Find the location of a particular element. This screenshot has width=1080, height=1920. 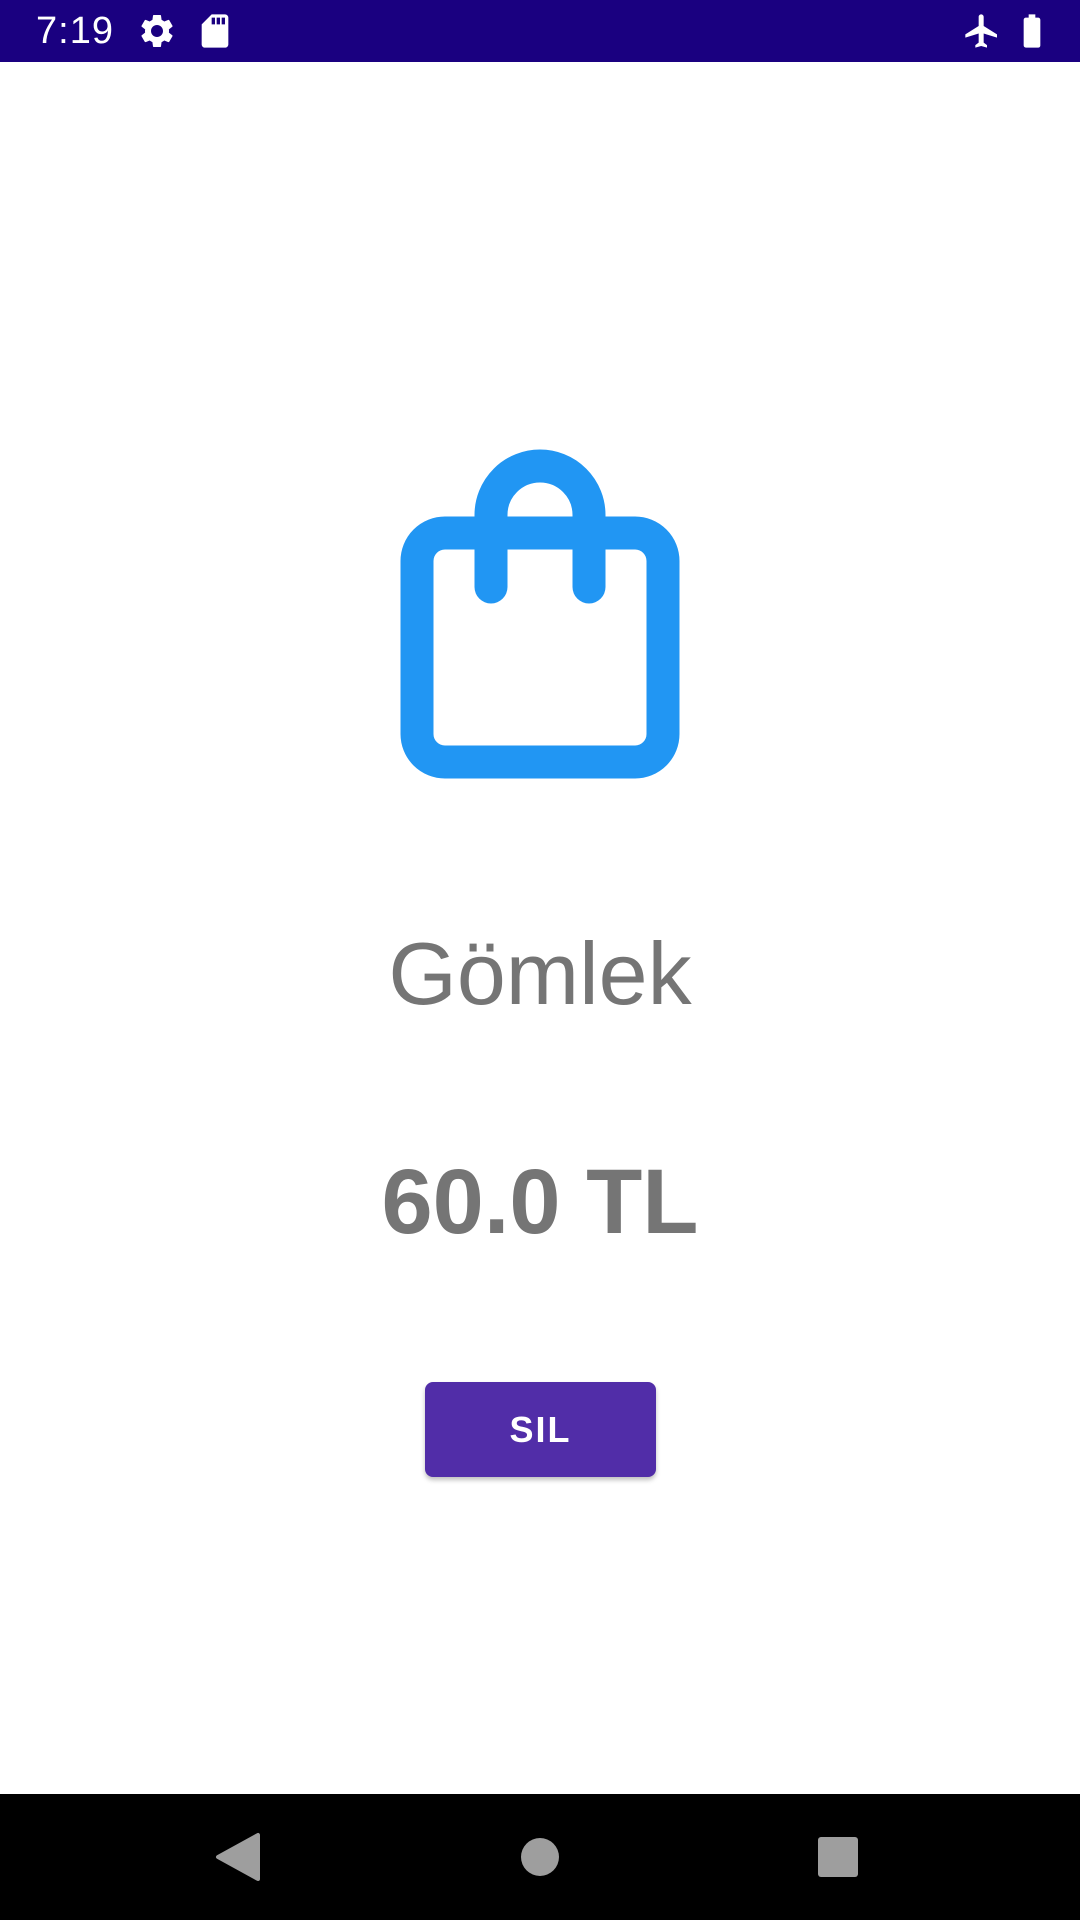

sd-card-icon is located at coordinates (215, 31).